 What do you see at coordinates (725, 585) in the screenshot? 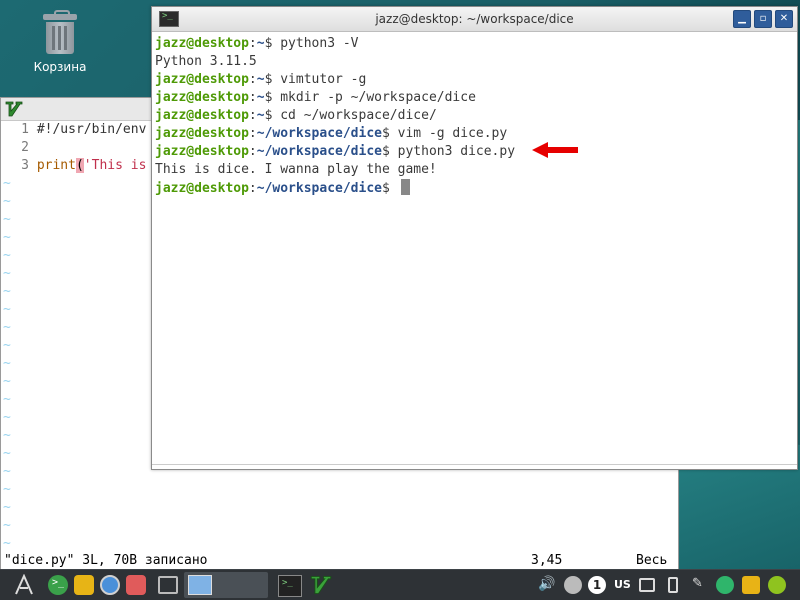
I see `clock-icon` at bounding box center [725, 585].